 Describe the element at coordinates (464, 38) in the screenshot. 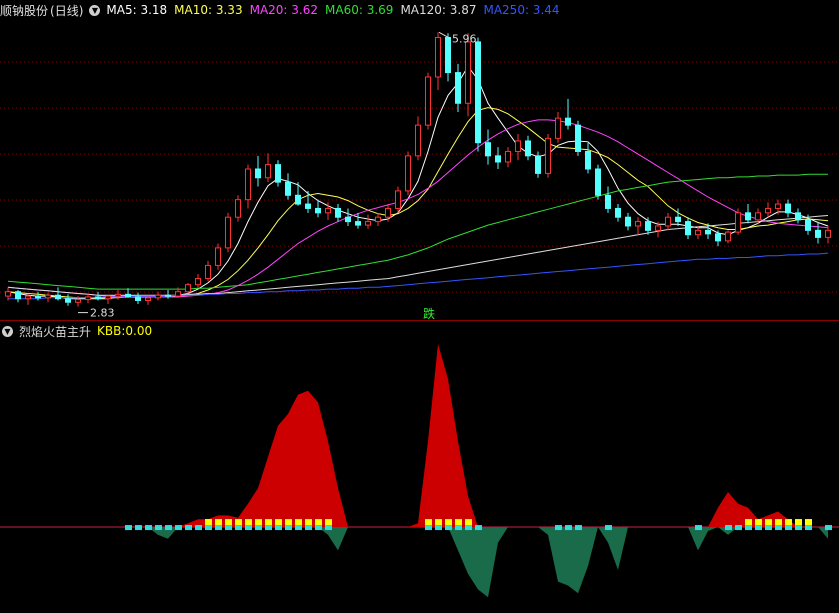

I see `high-price-label: 5.96` at that location.